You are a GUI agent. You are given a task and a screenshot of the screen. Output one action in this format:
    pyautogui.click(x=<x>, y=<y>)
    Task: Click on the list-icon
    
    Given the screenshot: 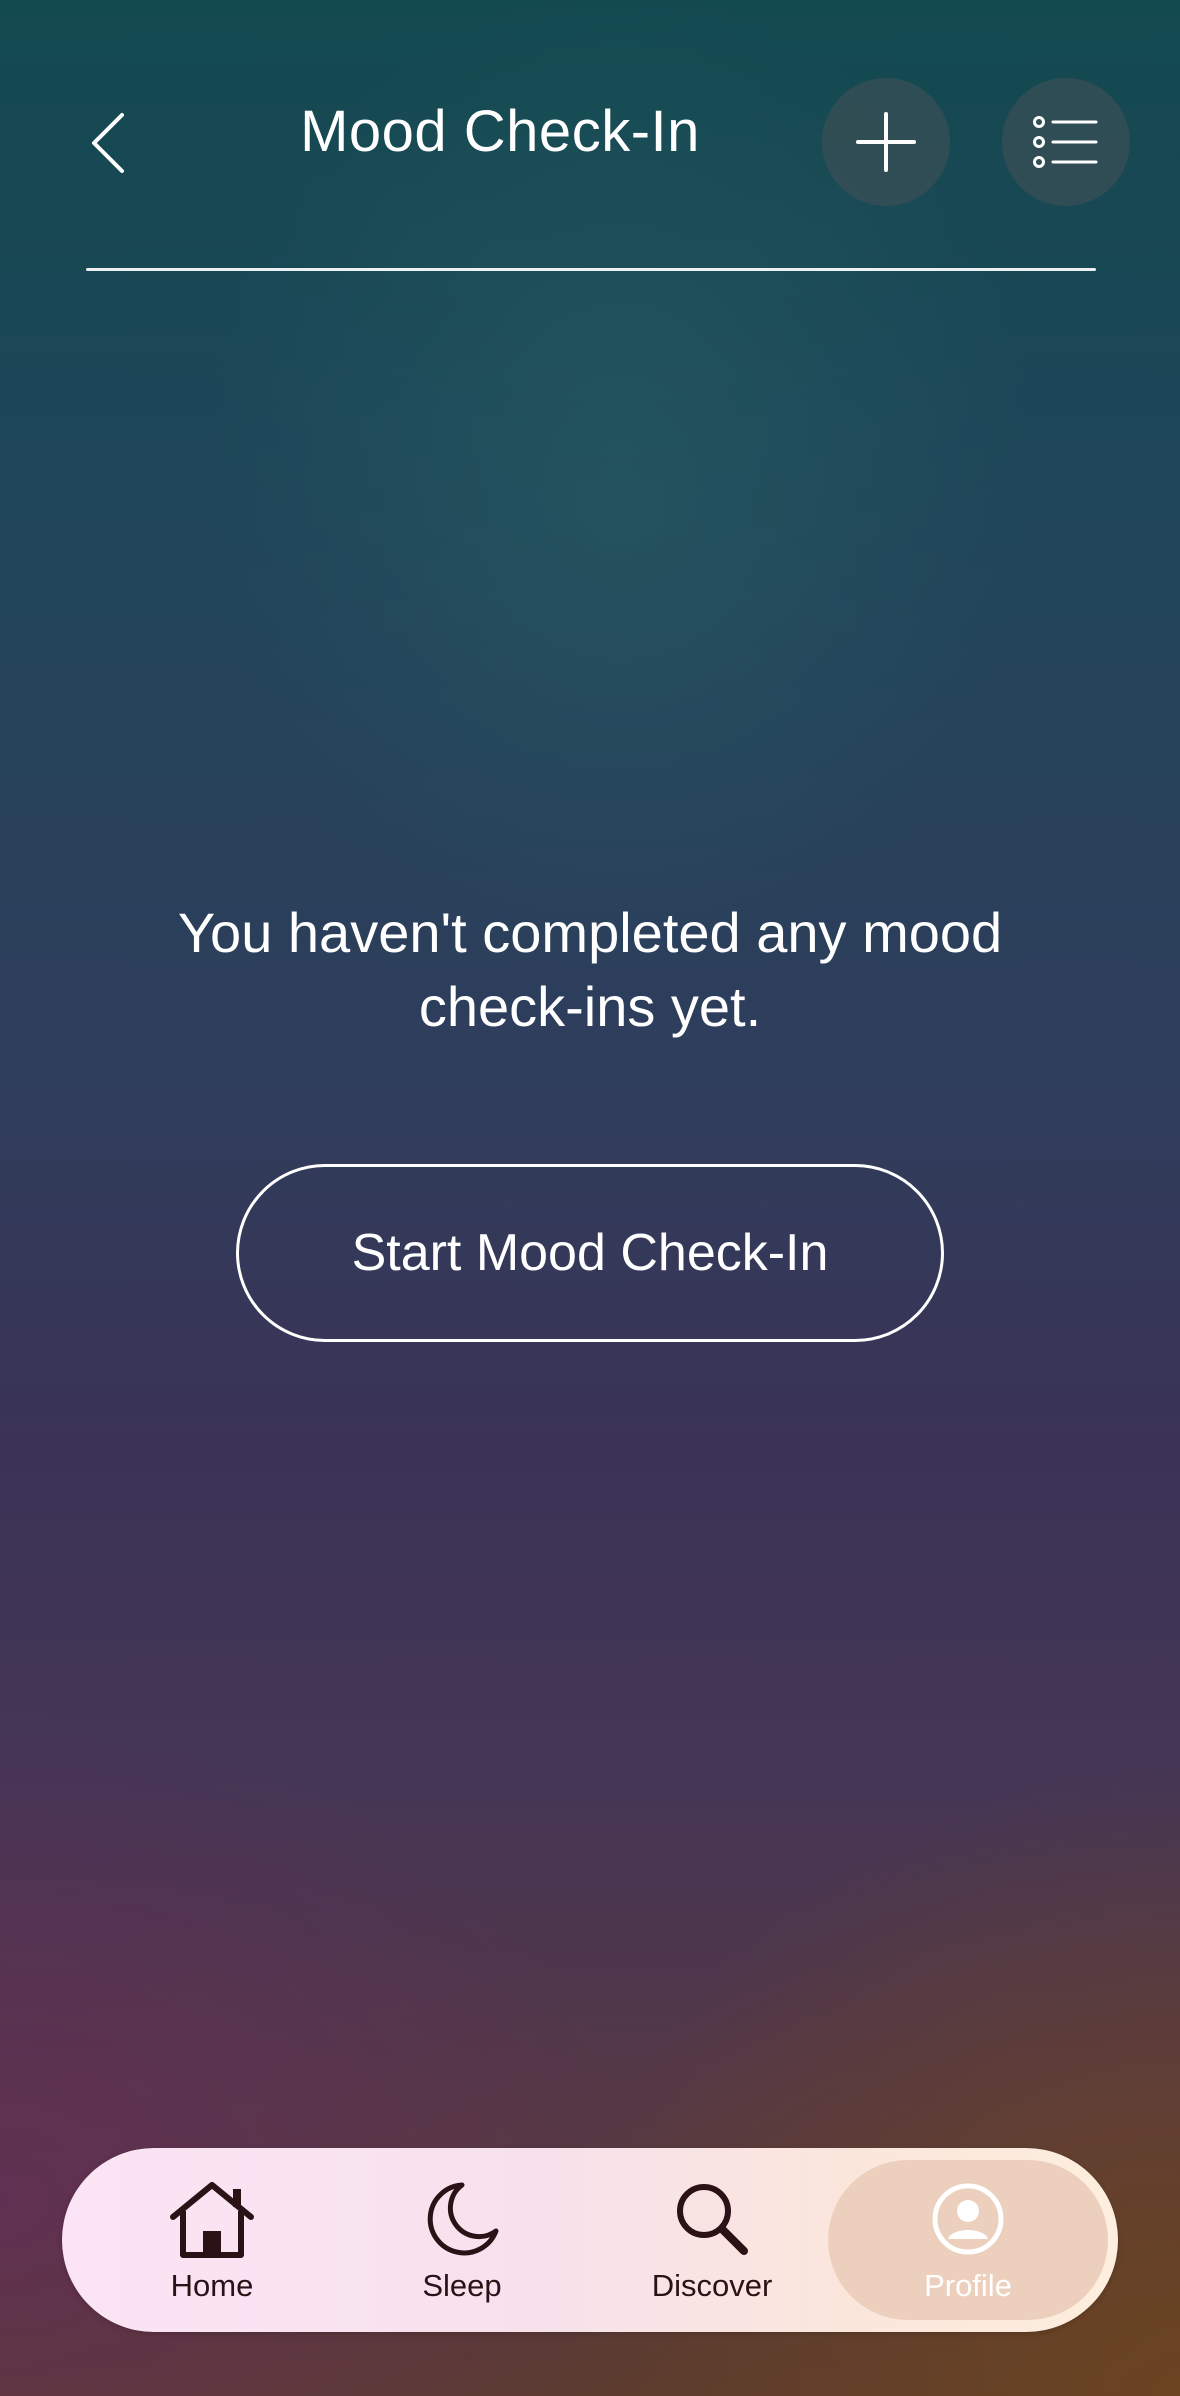 What is the action you would take?
    pyautogui.click(x=1065, y=142)
    